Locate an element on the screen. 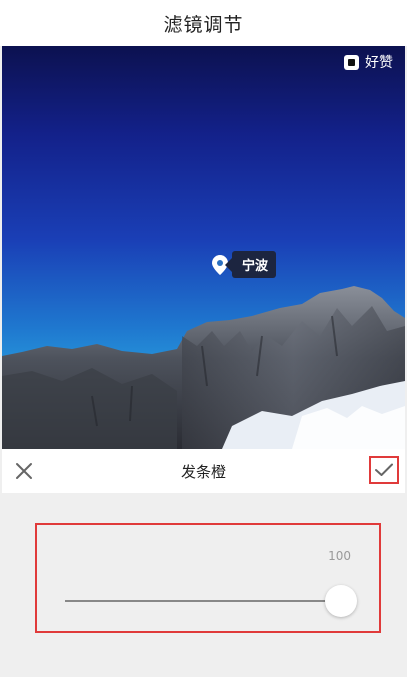 The image size is (407, 677). location-tag: 宁波 is located at coordinates (244, 264).